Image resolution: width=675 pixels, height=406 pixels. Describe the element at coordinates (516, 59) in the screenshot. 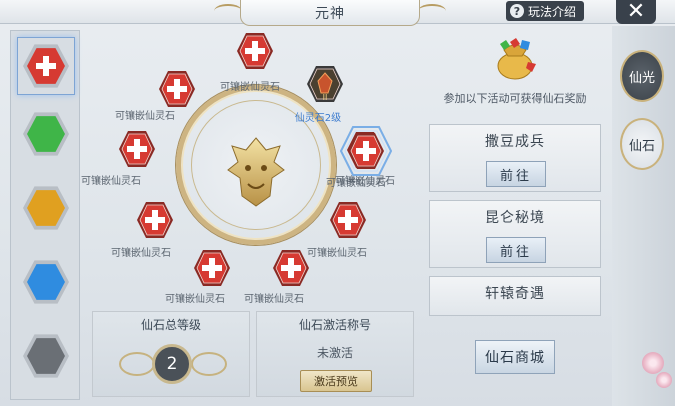

I see `gem-bag-icon` at that location.